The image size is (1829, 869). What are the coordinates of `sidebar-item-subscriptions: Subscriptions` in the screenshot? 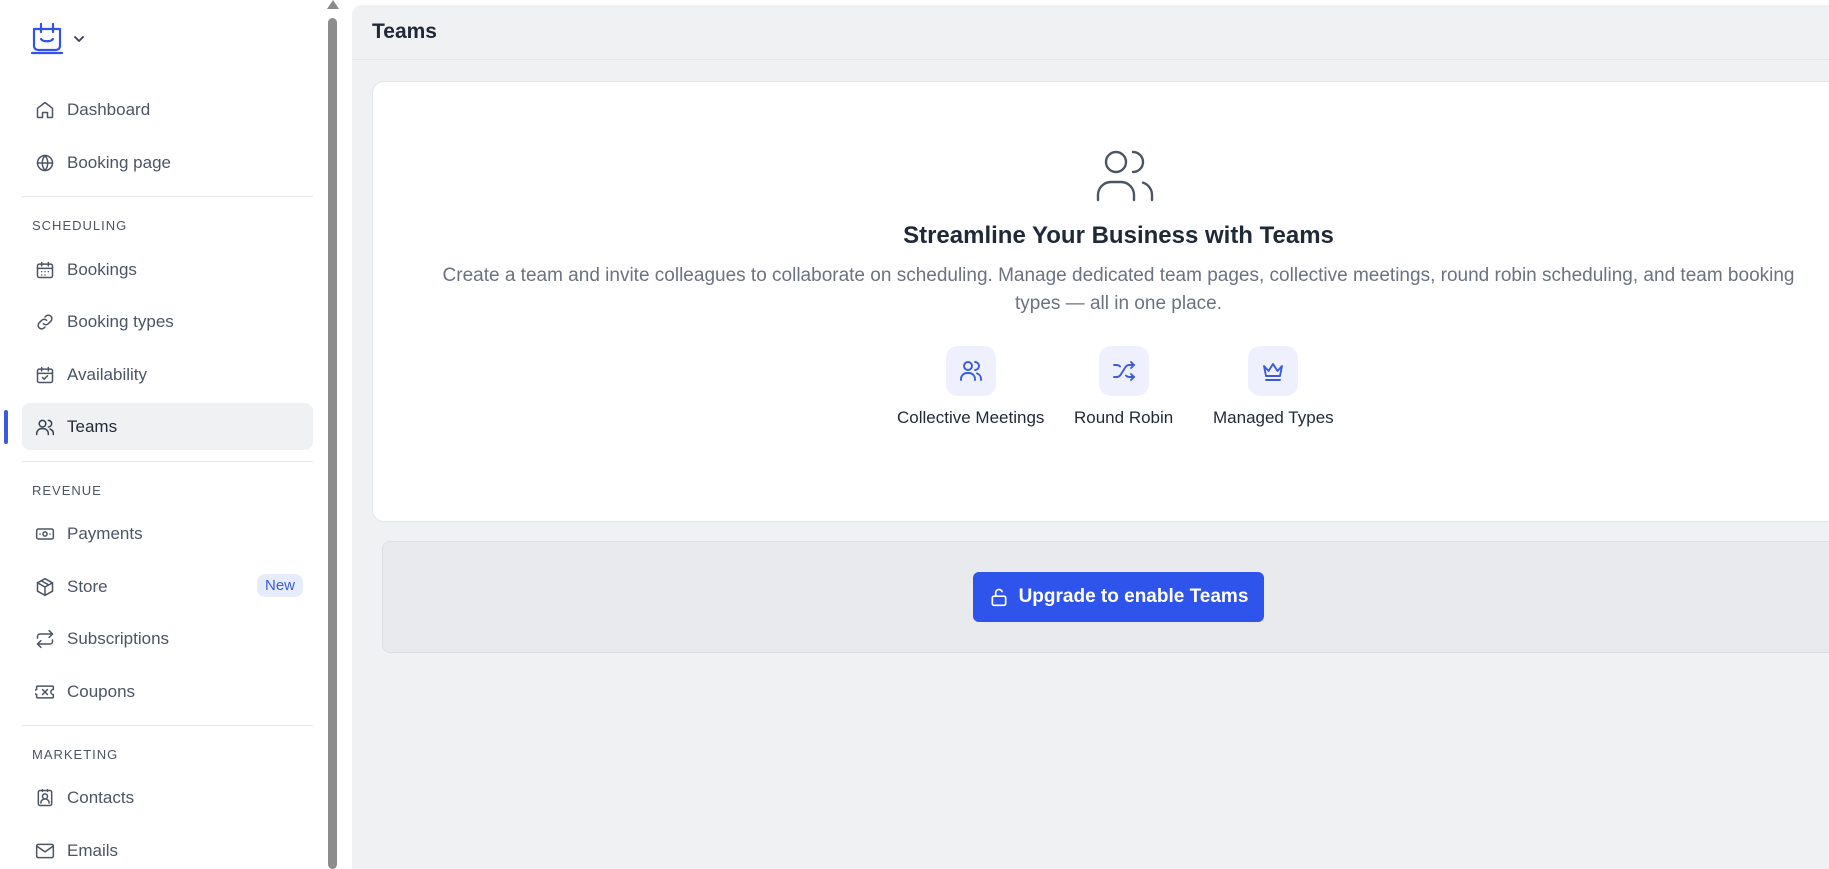 It's located at (167, 638).